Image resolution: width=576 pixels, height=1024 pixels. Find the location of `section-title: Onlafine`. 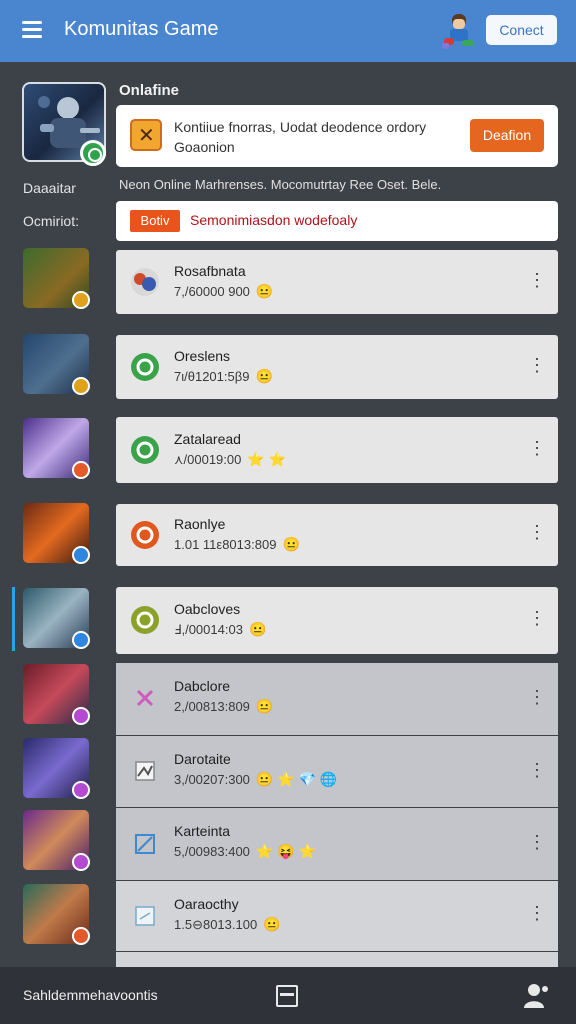

section-title: Onlafine is located at coordinates (149, 90).